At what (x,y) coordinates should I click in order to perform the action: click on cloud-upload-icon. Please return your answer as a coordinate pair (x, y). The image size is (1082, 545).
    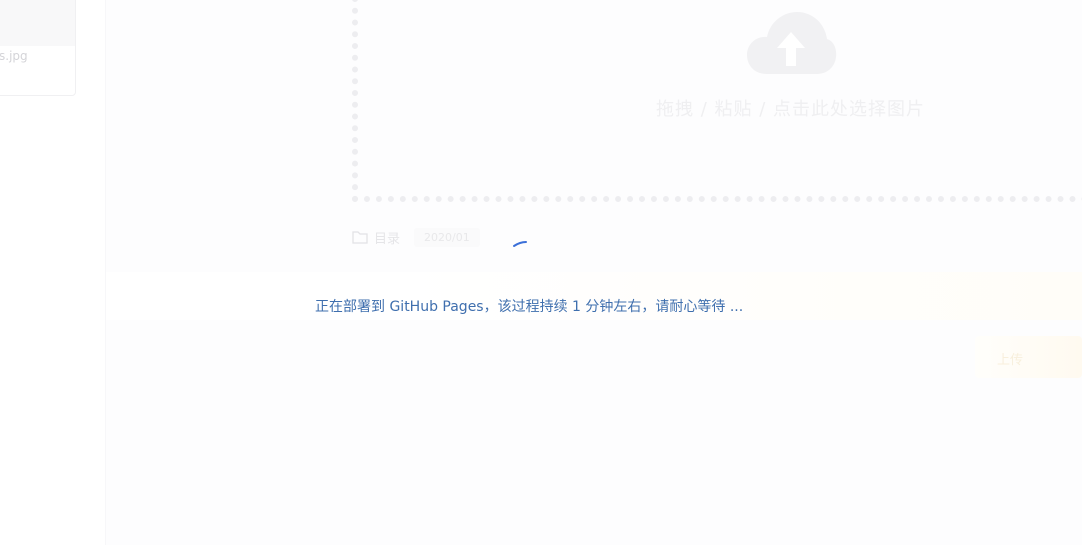
    Looking at the image, I should click on (792, 43).